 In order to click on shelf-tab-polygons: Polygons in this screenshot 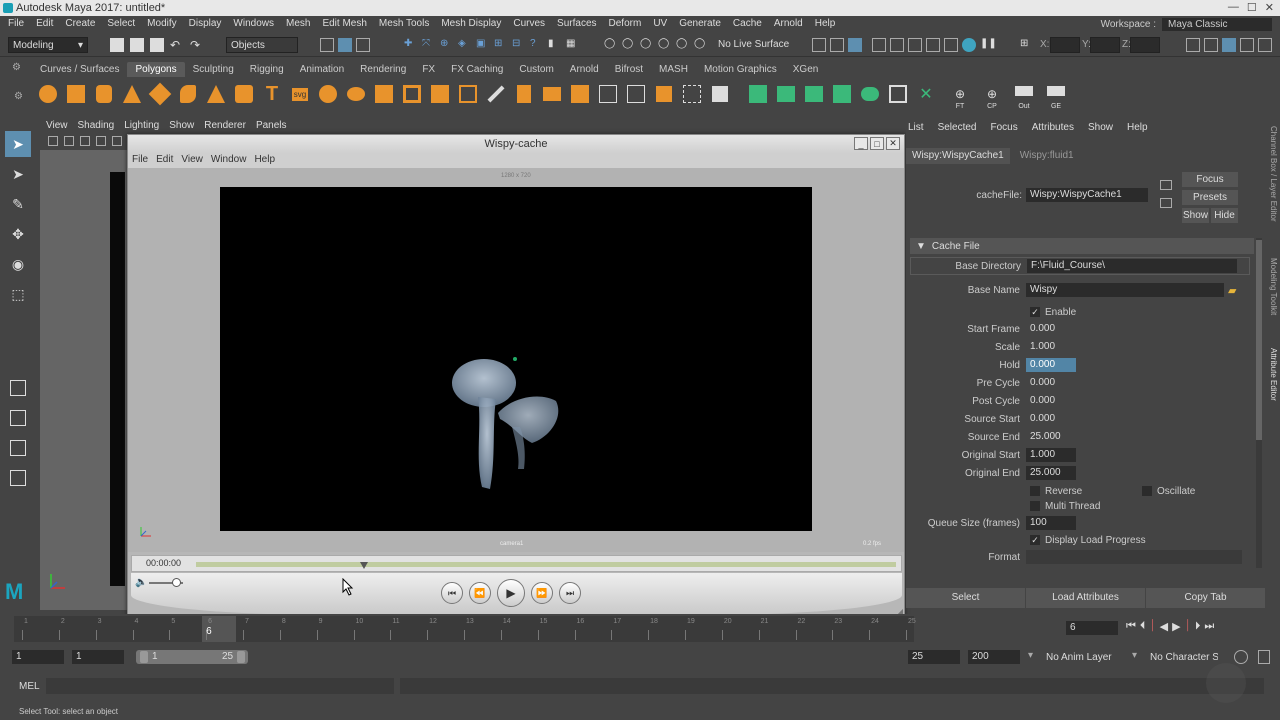, I will do `click(156, 69)`.